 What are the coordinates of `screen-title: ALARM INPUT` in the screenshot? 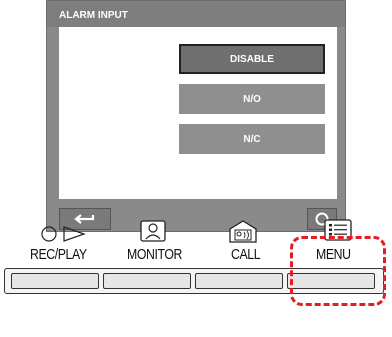 It's located at (93, 15).